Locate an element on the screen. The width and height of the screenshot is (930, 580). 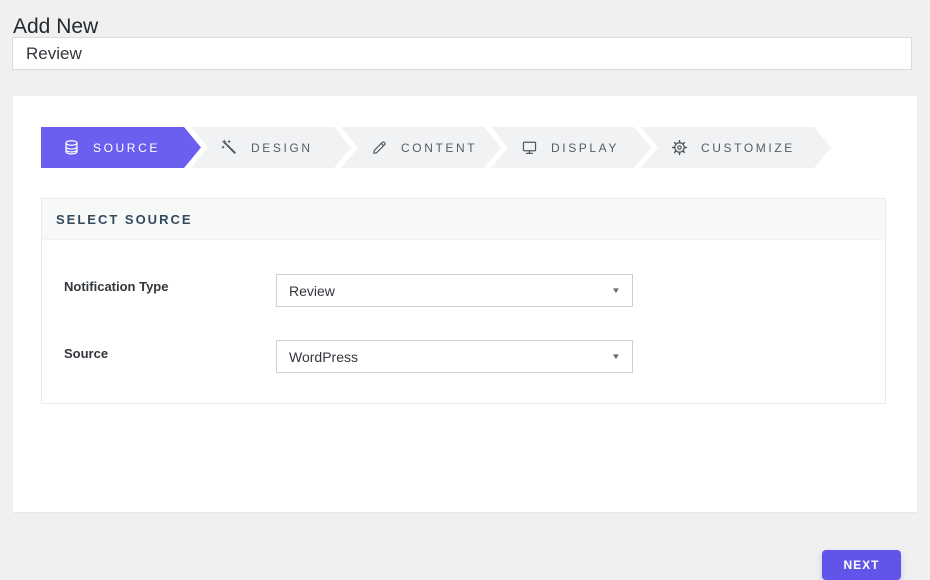
pencil-icon is located at coordinates (379, 147).